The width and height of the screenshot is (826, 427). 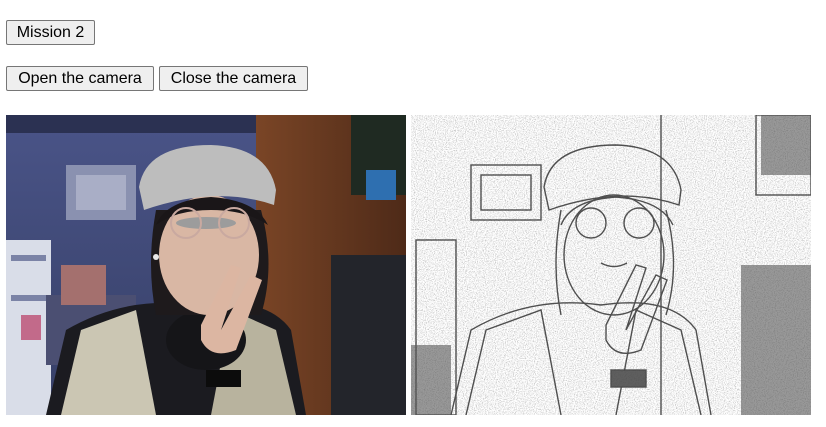 What do you see at coordinates (50, 32) in the screenshot?
I see `mission-button: Mission 2` at bounding box center [50, 32].